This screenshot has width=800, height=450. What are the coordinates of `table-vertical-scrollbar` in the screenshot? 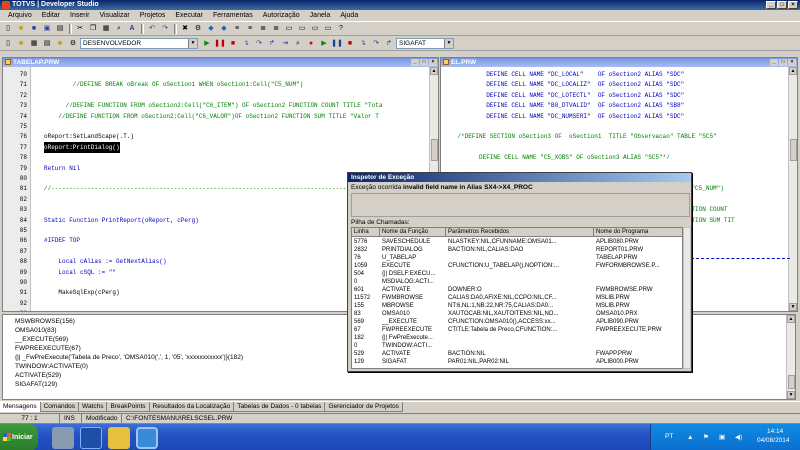 It's located at (687, 298).